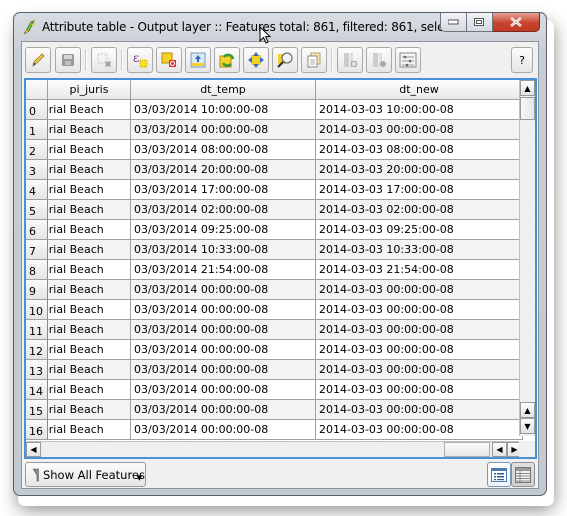 This screenshot has width=567, height=516. I want to click on cell-dt-temp: 03/03/2014 09:25:00-08, so click(223, 230).